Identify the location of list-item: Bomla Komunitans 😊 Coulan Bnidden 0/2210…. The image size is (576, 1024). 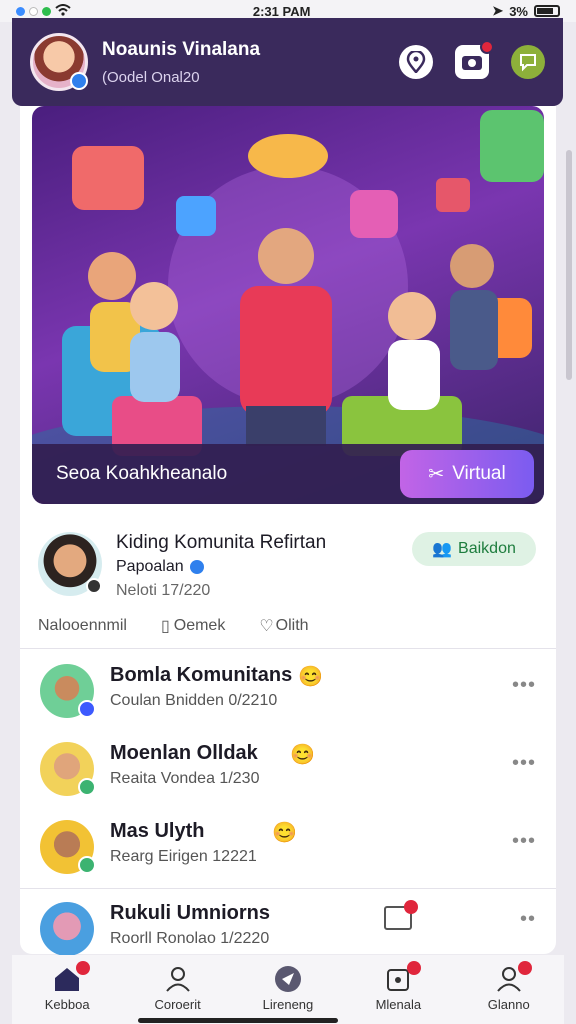
(290, 694).